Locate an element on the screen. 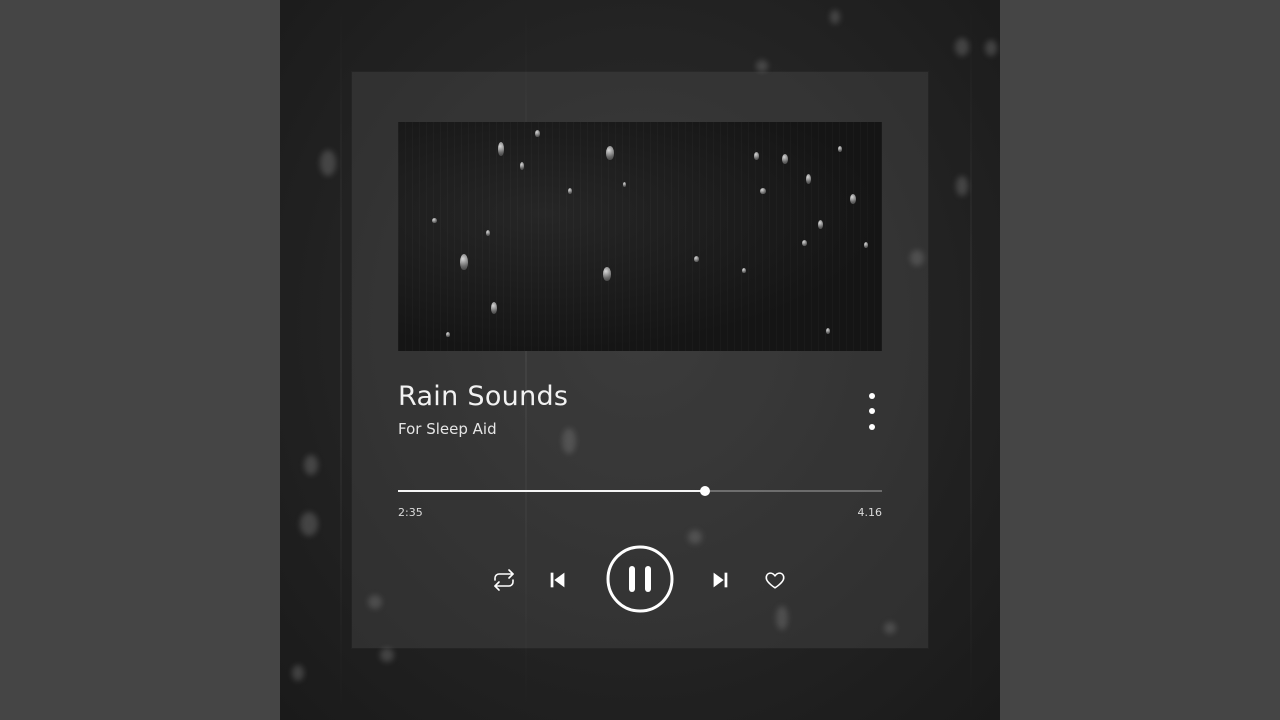 The height and width of the screenshot is (720, 1280). like-button is located at coordinates (775, 580).